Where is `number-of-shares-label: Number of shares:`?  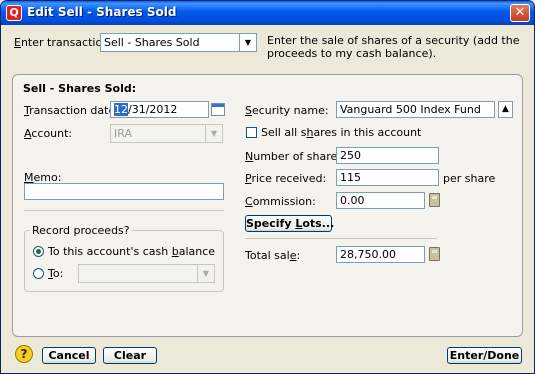
number-of-shares-label: Number of shares: is located at coordinates (296, 156).